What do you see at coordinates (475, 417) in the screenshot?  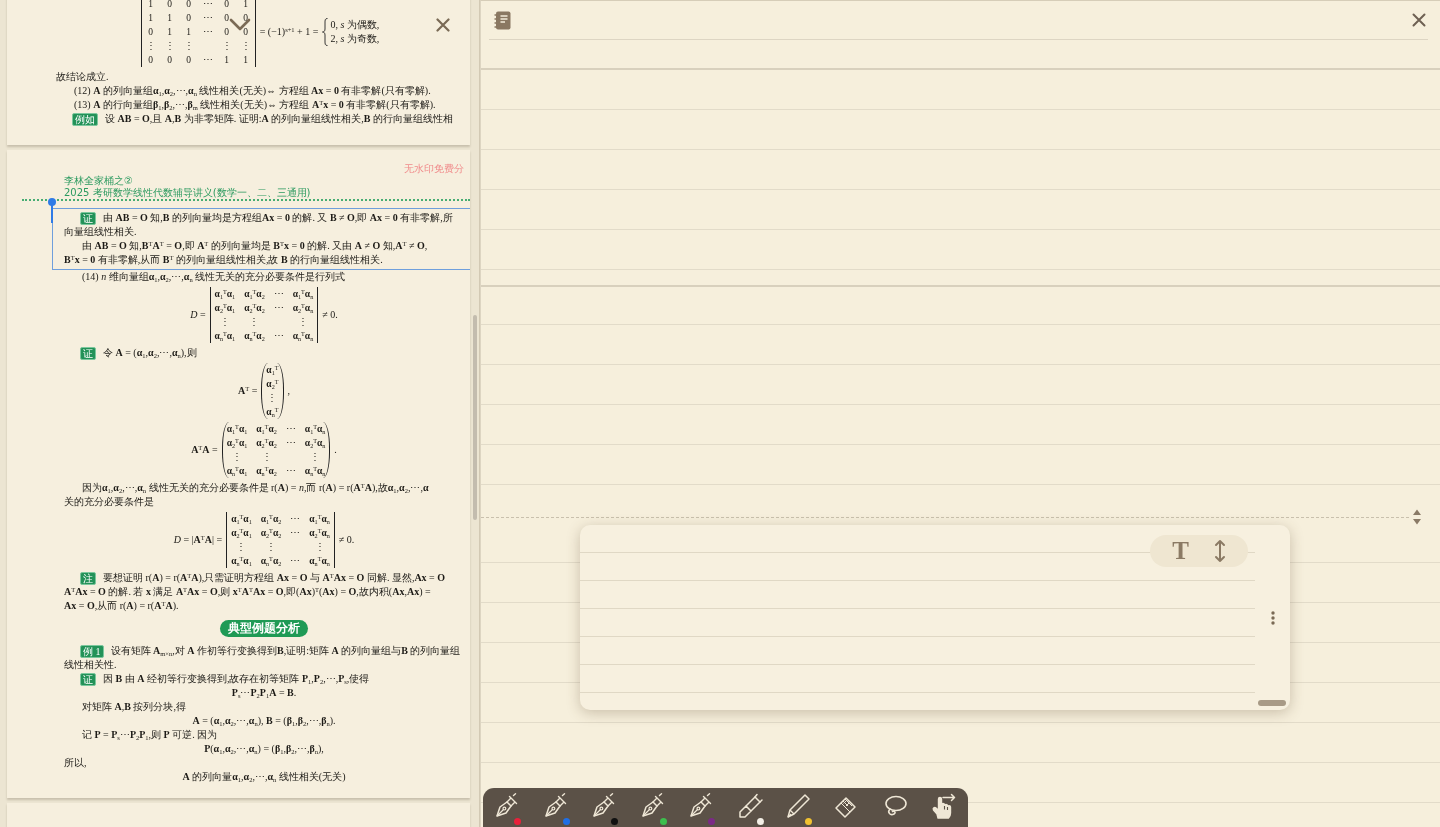 I see `scrollbar-thumb` at bounding box center [475, 417].